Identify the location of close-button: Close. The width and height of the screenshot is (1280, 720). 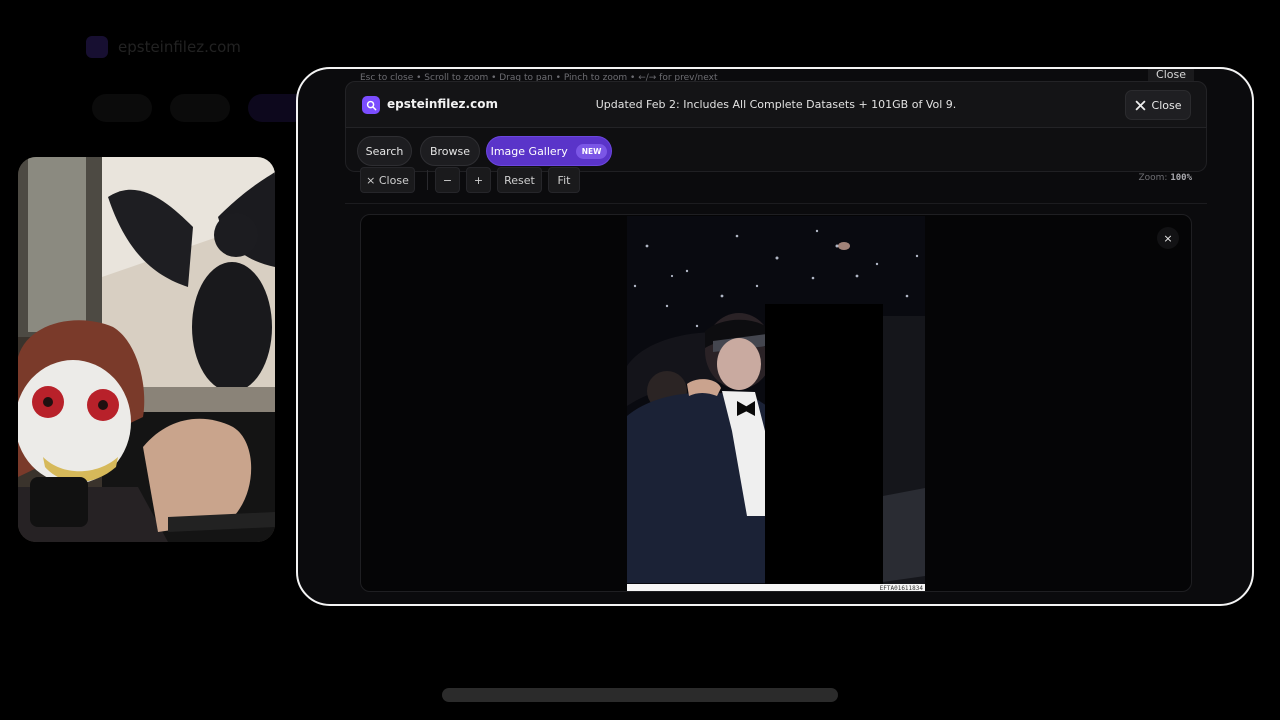
(1158, 105).